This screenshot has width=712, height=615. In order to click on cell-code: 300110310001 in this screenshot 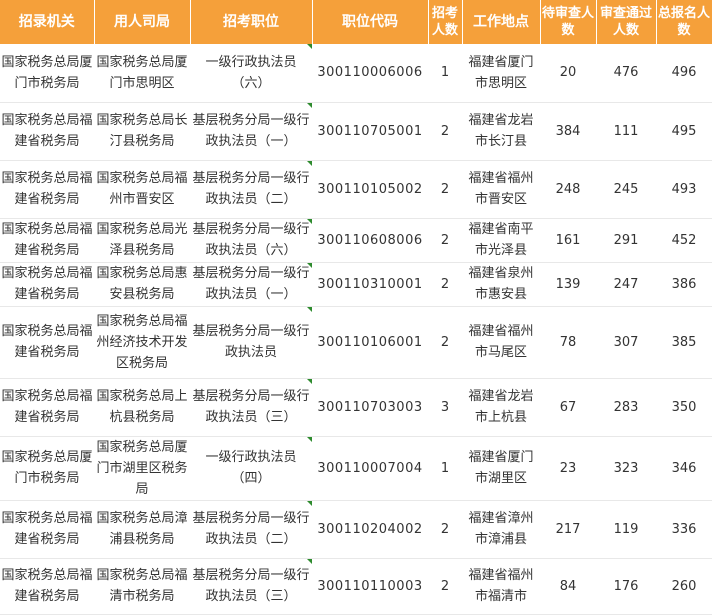, I will do `click(370, 284)`.